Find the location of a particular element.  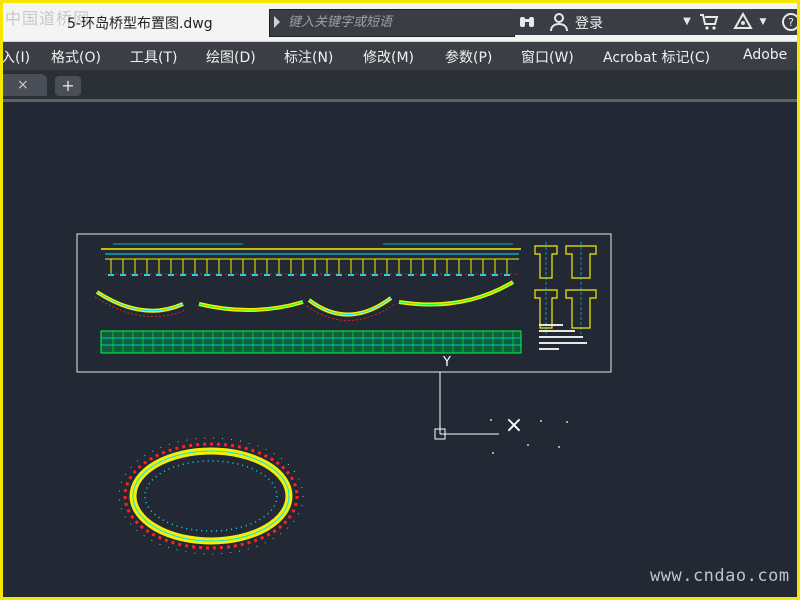

warning-dropdown-icon: ▼ is located at coordinates (763, 22).